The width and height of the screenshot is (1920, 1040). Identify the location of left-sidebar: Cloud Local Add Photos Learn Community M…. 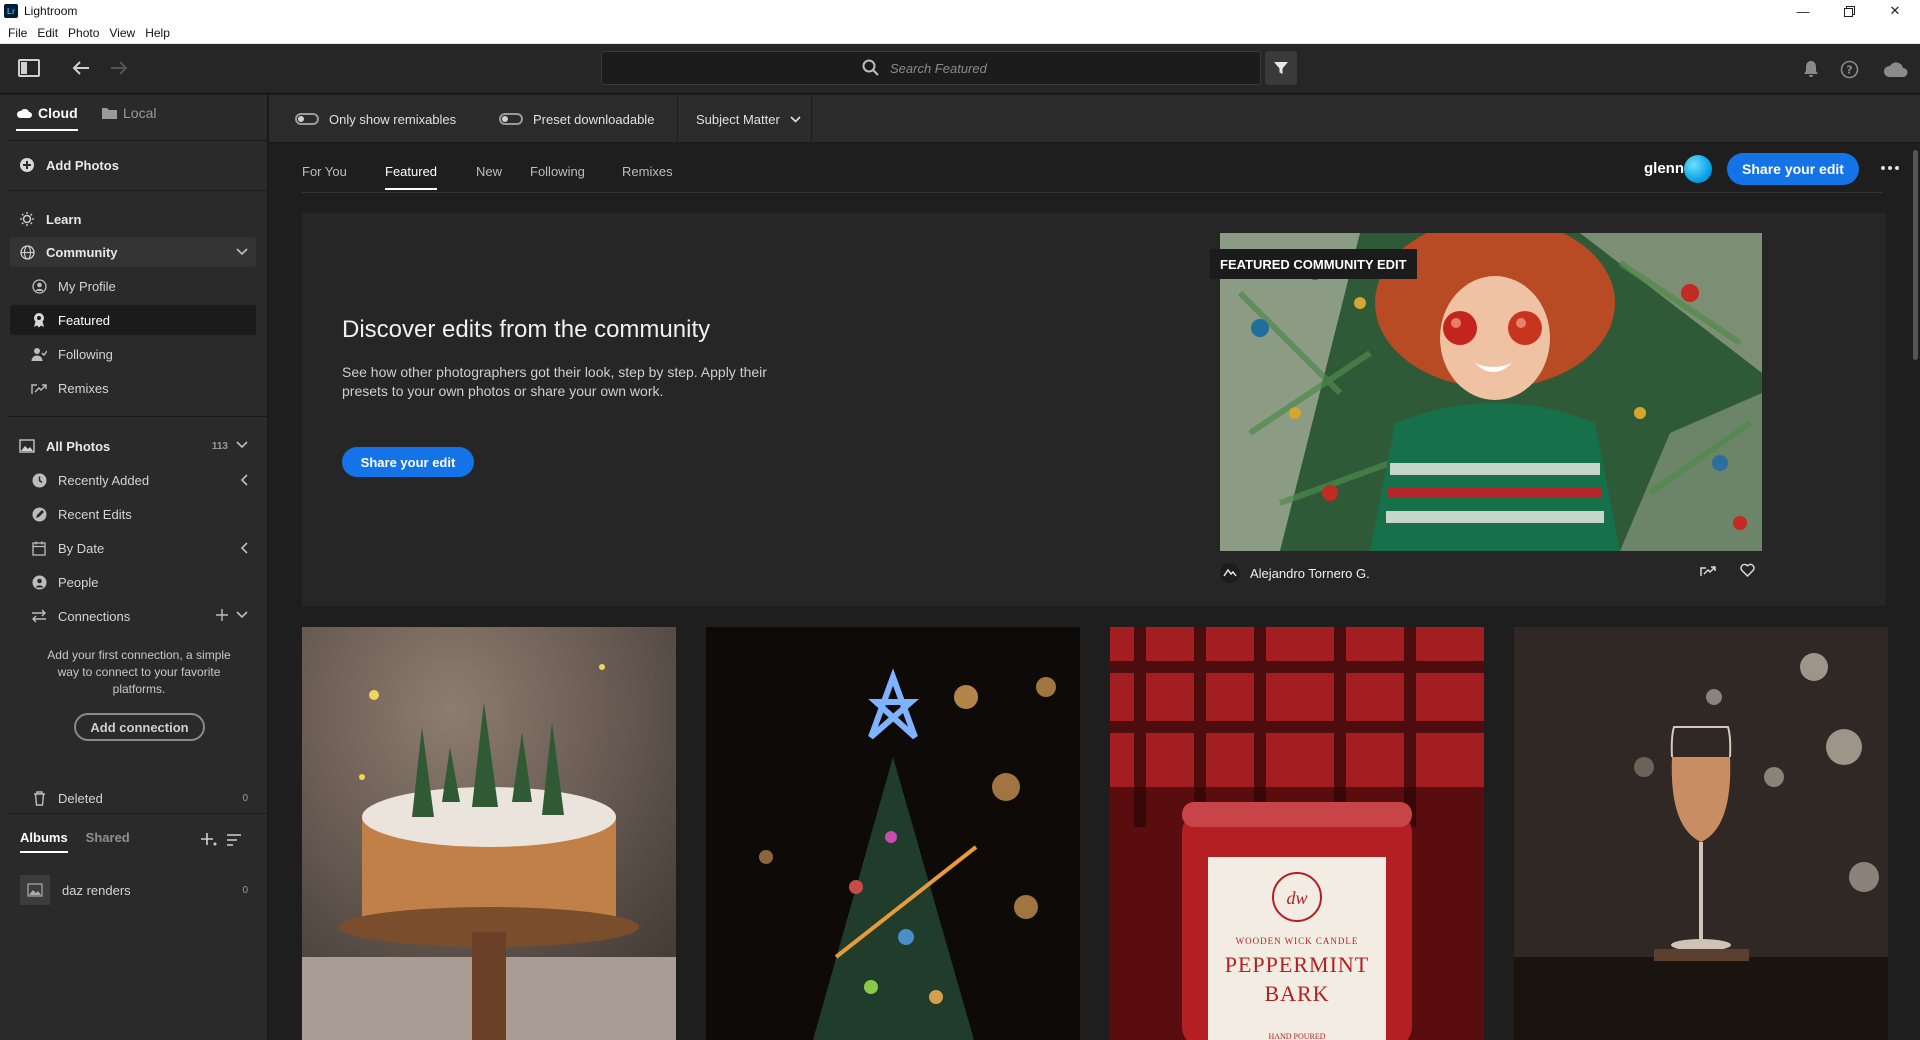
(134, 567).